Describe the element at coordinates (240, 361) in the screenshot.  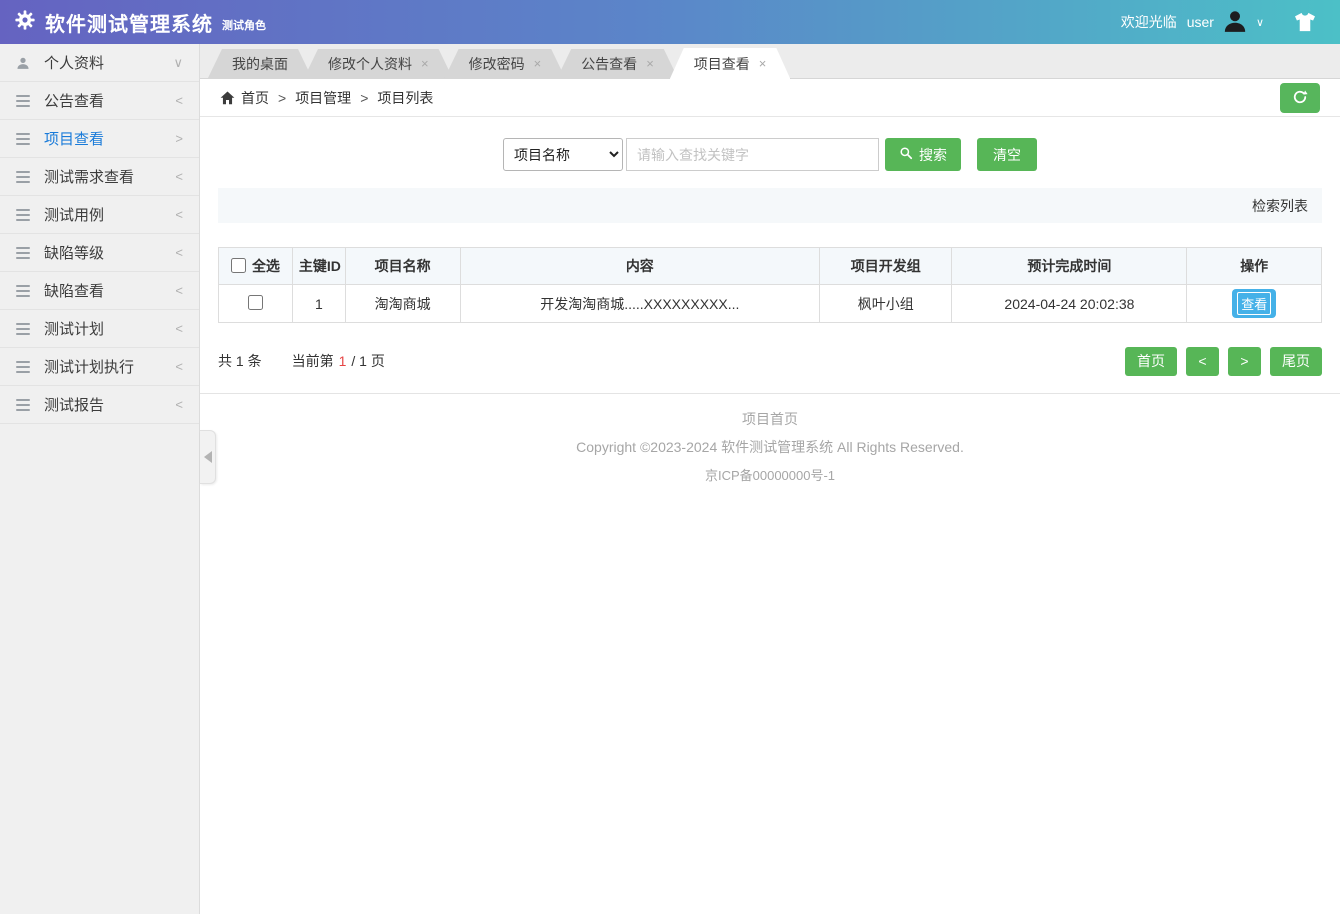
I see `total-count: 共 1 条` at that location.